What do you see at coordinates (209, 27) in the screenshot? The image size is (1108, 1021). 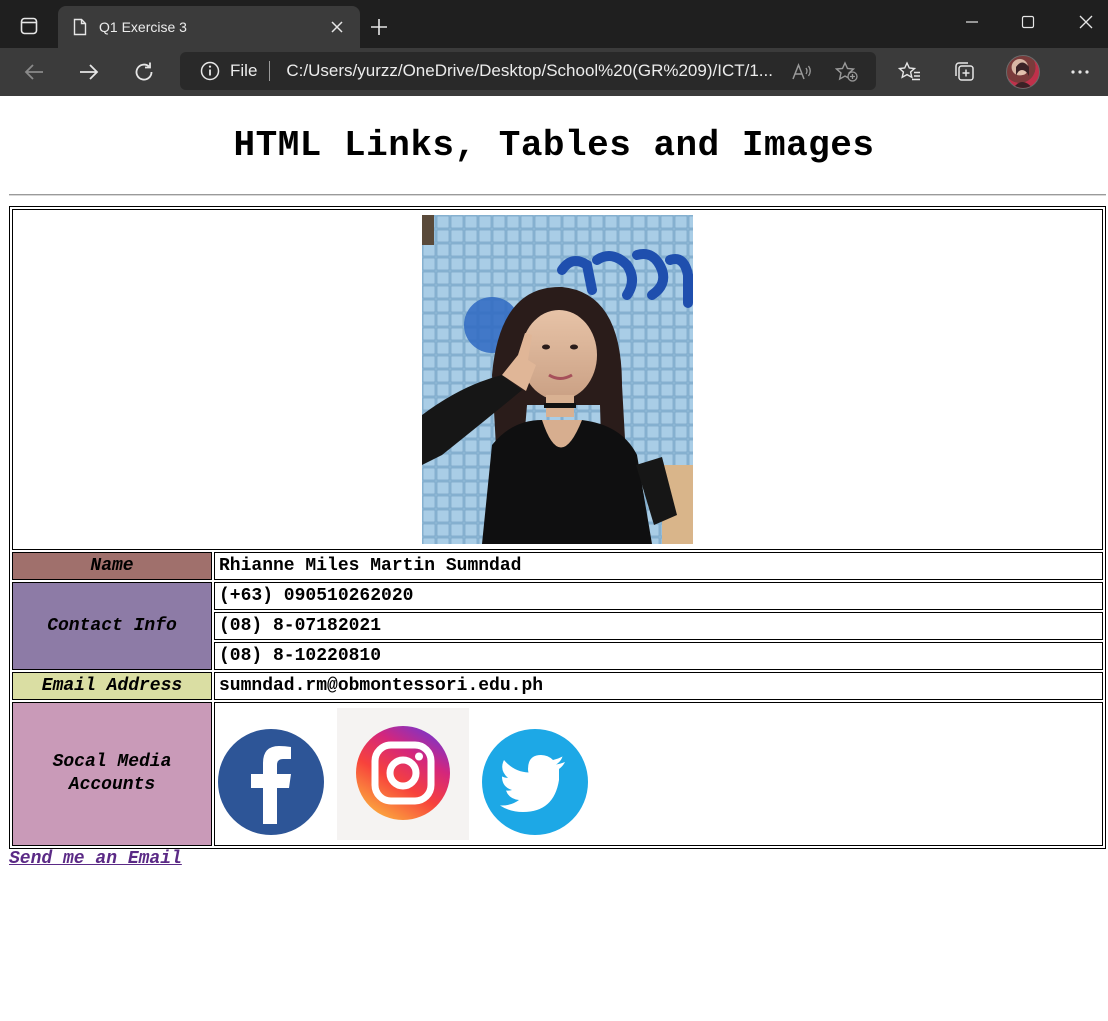 I see `browser-tab-active: Q1 Exercise 3` at bounding box center [209, 27].